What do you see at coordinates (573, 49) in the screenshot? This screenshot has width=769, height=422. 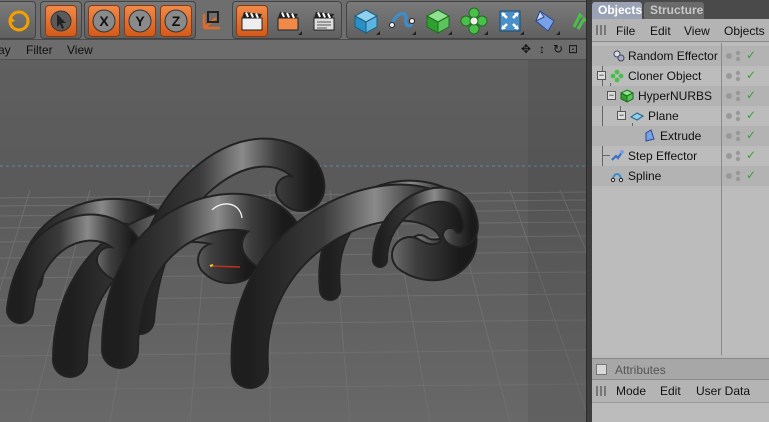 I see `maximize-view-icon: ⊡` at bounding box center [573, 49].